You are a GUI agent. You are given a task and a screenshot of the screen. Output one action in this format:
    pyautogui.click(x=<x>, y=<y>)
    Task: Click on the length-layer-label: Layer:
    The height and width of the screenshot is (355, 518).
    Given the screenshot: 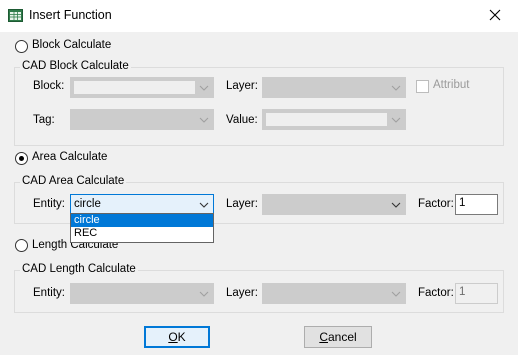 What is the action you would take?
    pyautogui.click(x=242, y=293)
    